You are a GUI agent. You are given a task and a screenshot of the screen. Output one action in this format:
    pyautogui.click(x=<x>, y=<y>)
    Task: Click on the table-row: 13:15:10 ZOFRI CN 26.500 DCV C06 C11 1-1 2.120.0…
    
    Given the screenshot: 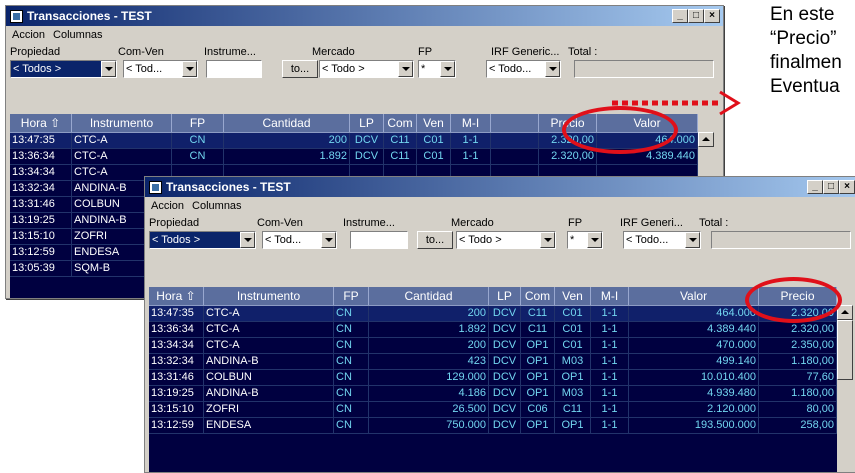 What is the action you would take?
    pyautogui.click(x=493, y=410)
    